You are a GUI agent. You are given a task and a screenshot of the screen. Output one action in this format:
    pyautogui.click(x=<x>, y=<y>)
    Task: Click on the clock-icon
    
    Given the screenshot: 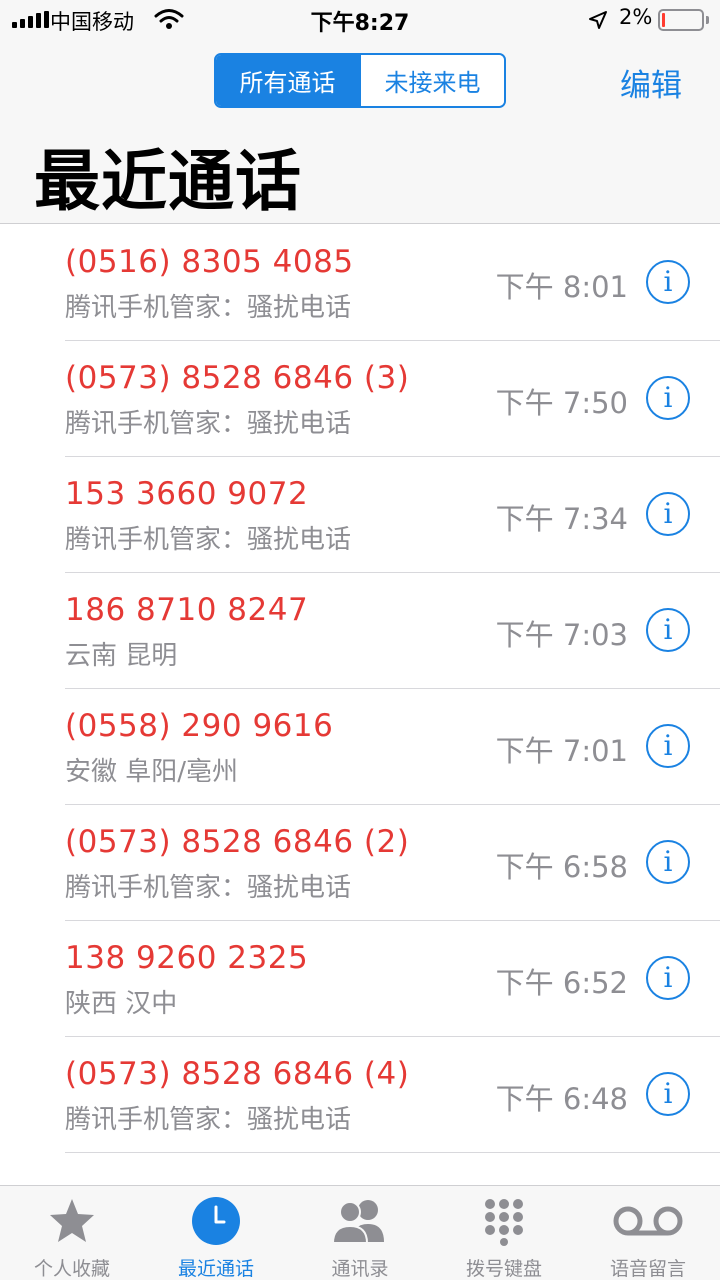 What is the action you would take?
    pyautogui.click(x=216, y=1221)
    